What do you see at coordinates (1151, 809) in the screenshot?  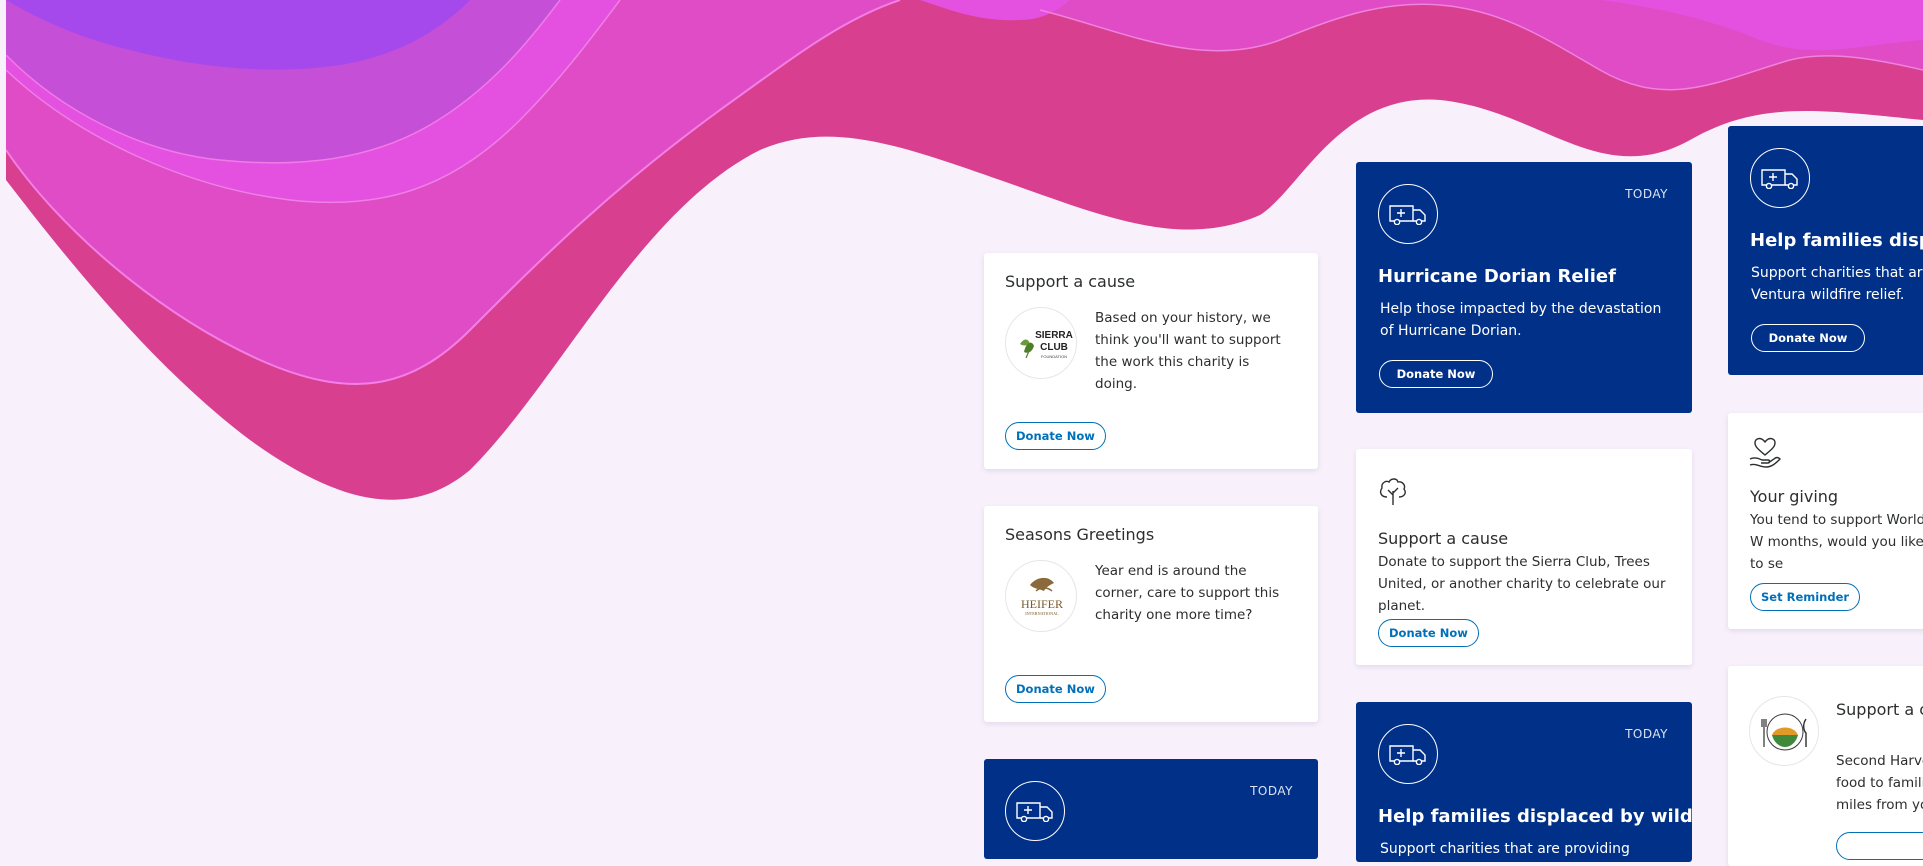 I see `card-wildfire-relief-partial: TODAY` at bounding box center [1151, 809].